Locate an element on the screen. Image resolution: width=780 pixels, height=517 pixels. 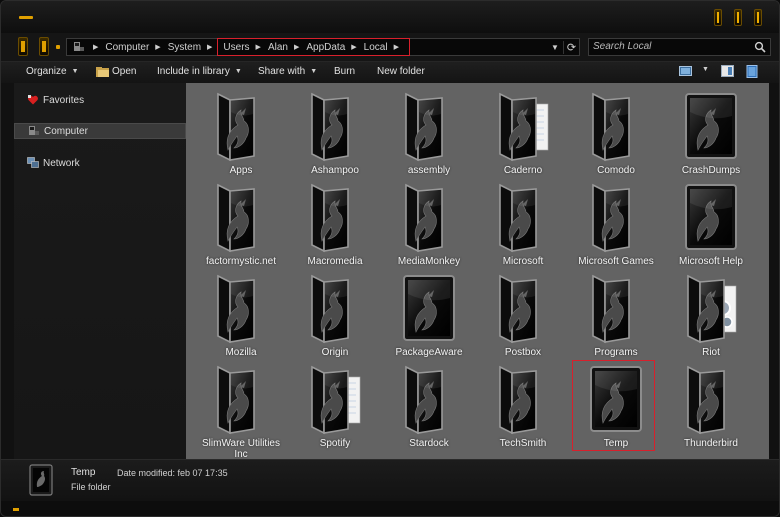
folder-label: Comodo is located at coordinates (616, 170).